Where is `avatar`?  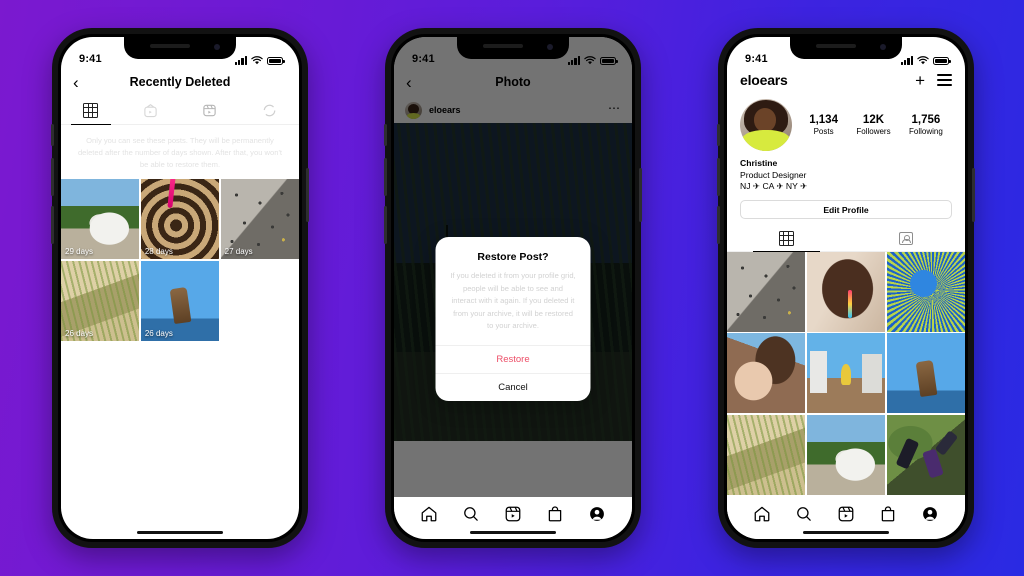
avatar is located at coordinates (413, 110).